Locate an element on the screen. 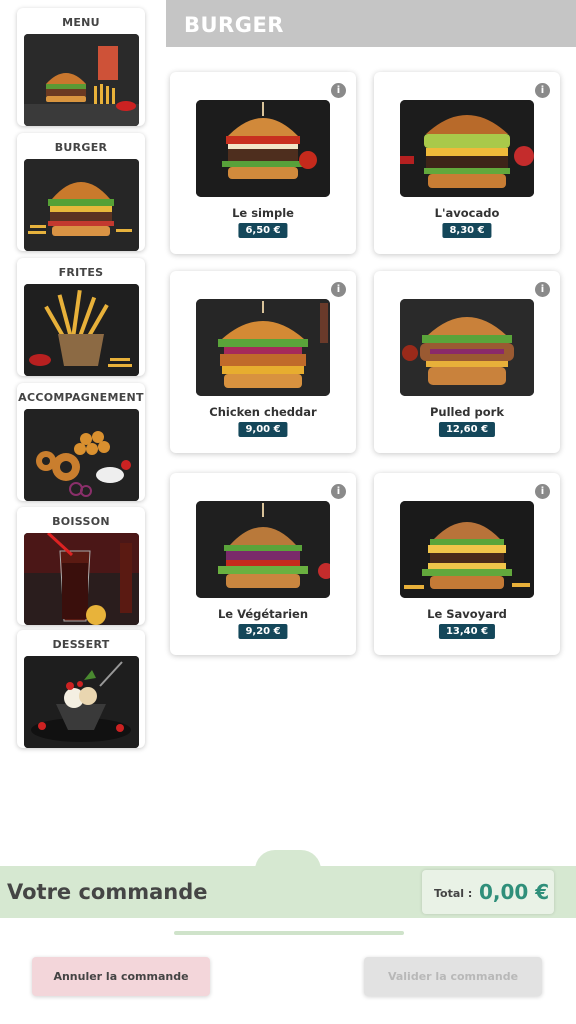  category-boisson: BOISSON is located at coordinates (81, 566).